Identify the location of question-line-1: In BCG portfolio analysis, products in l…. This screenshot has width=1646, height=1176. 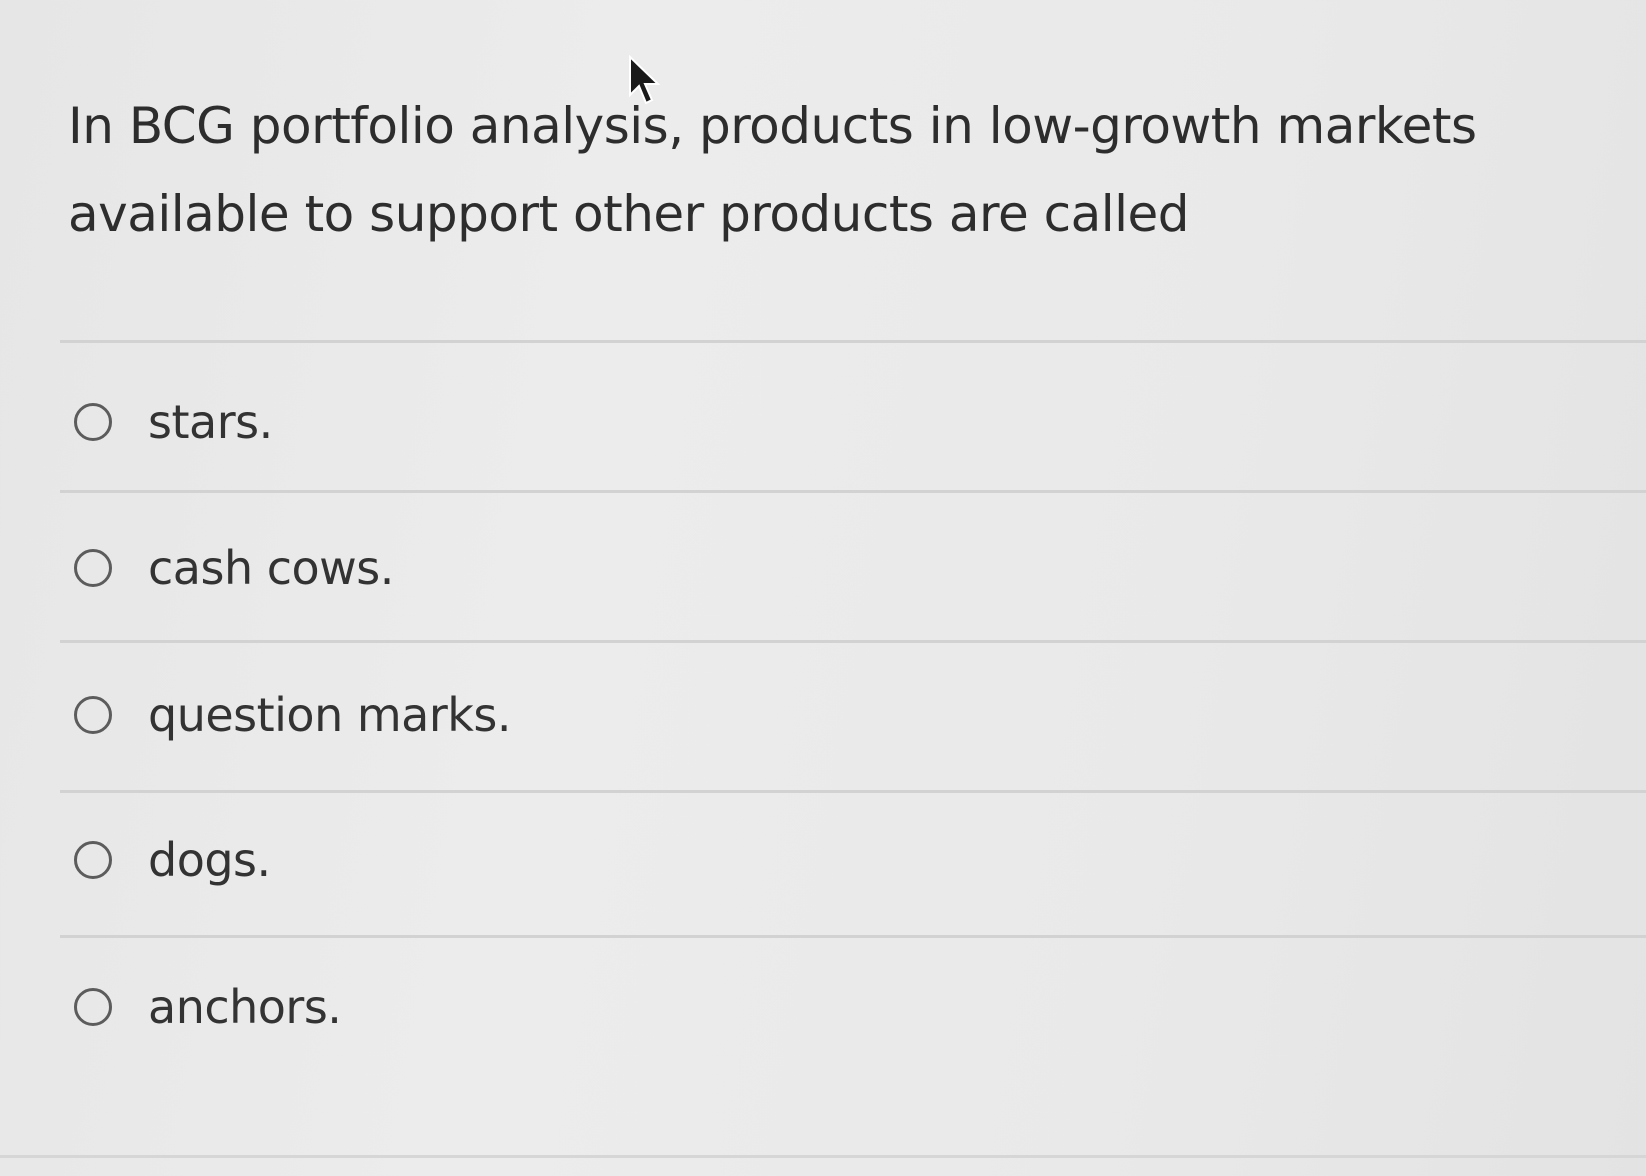
(772, 126).